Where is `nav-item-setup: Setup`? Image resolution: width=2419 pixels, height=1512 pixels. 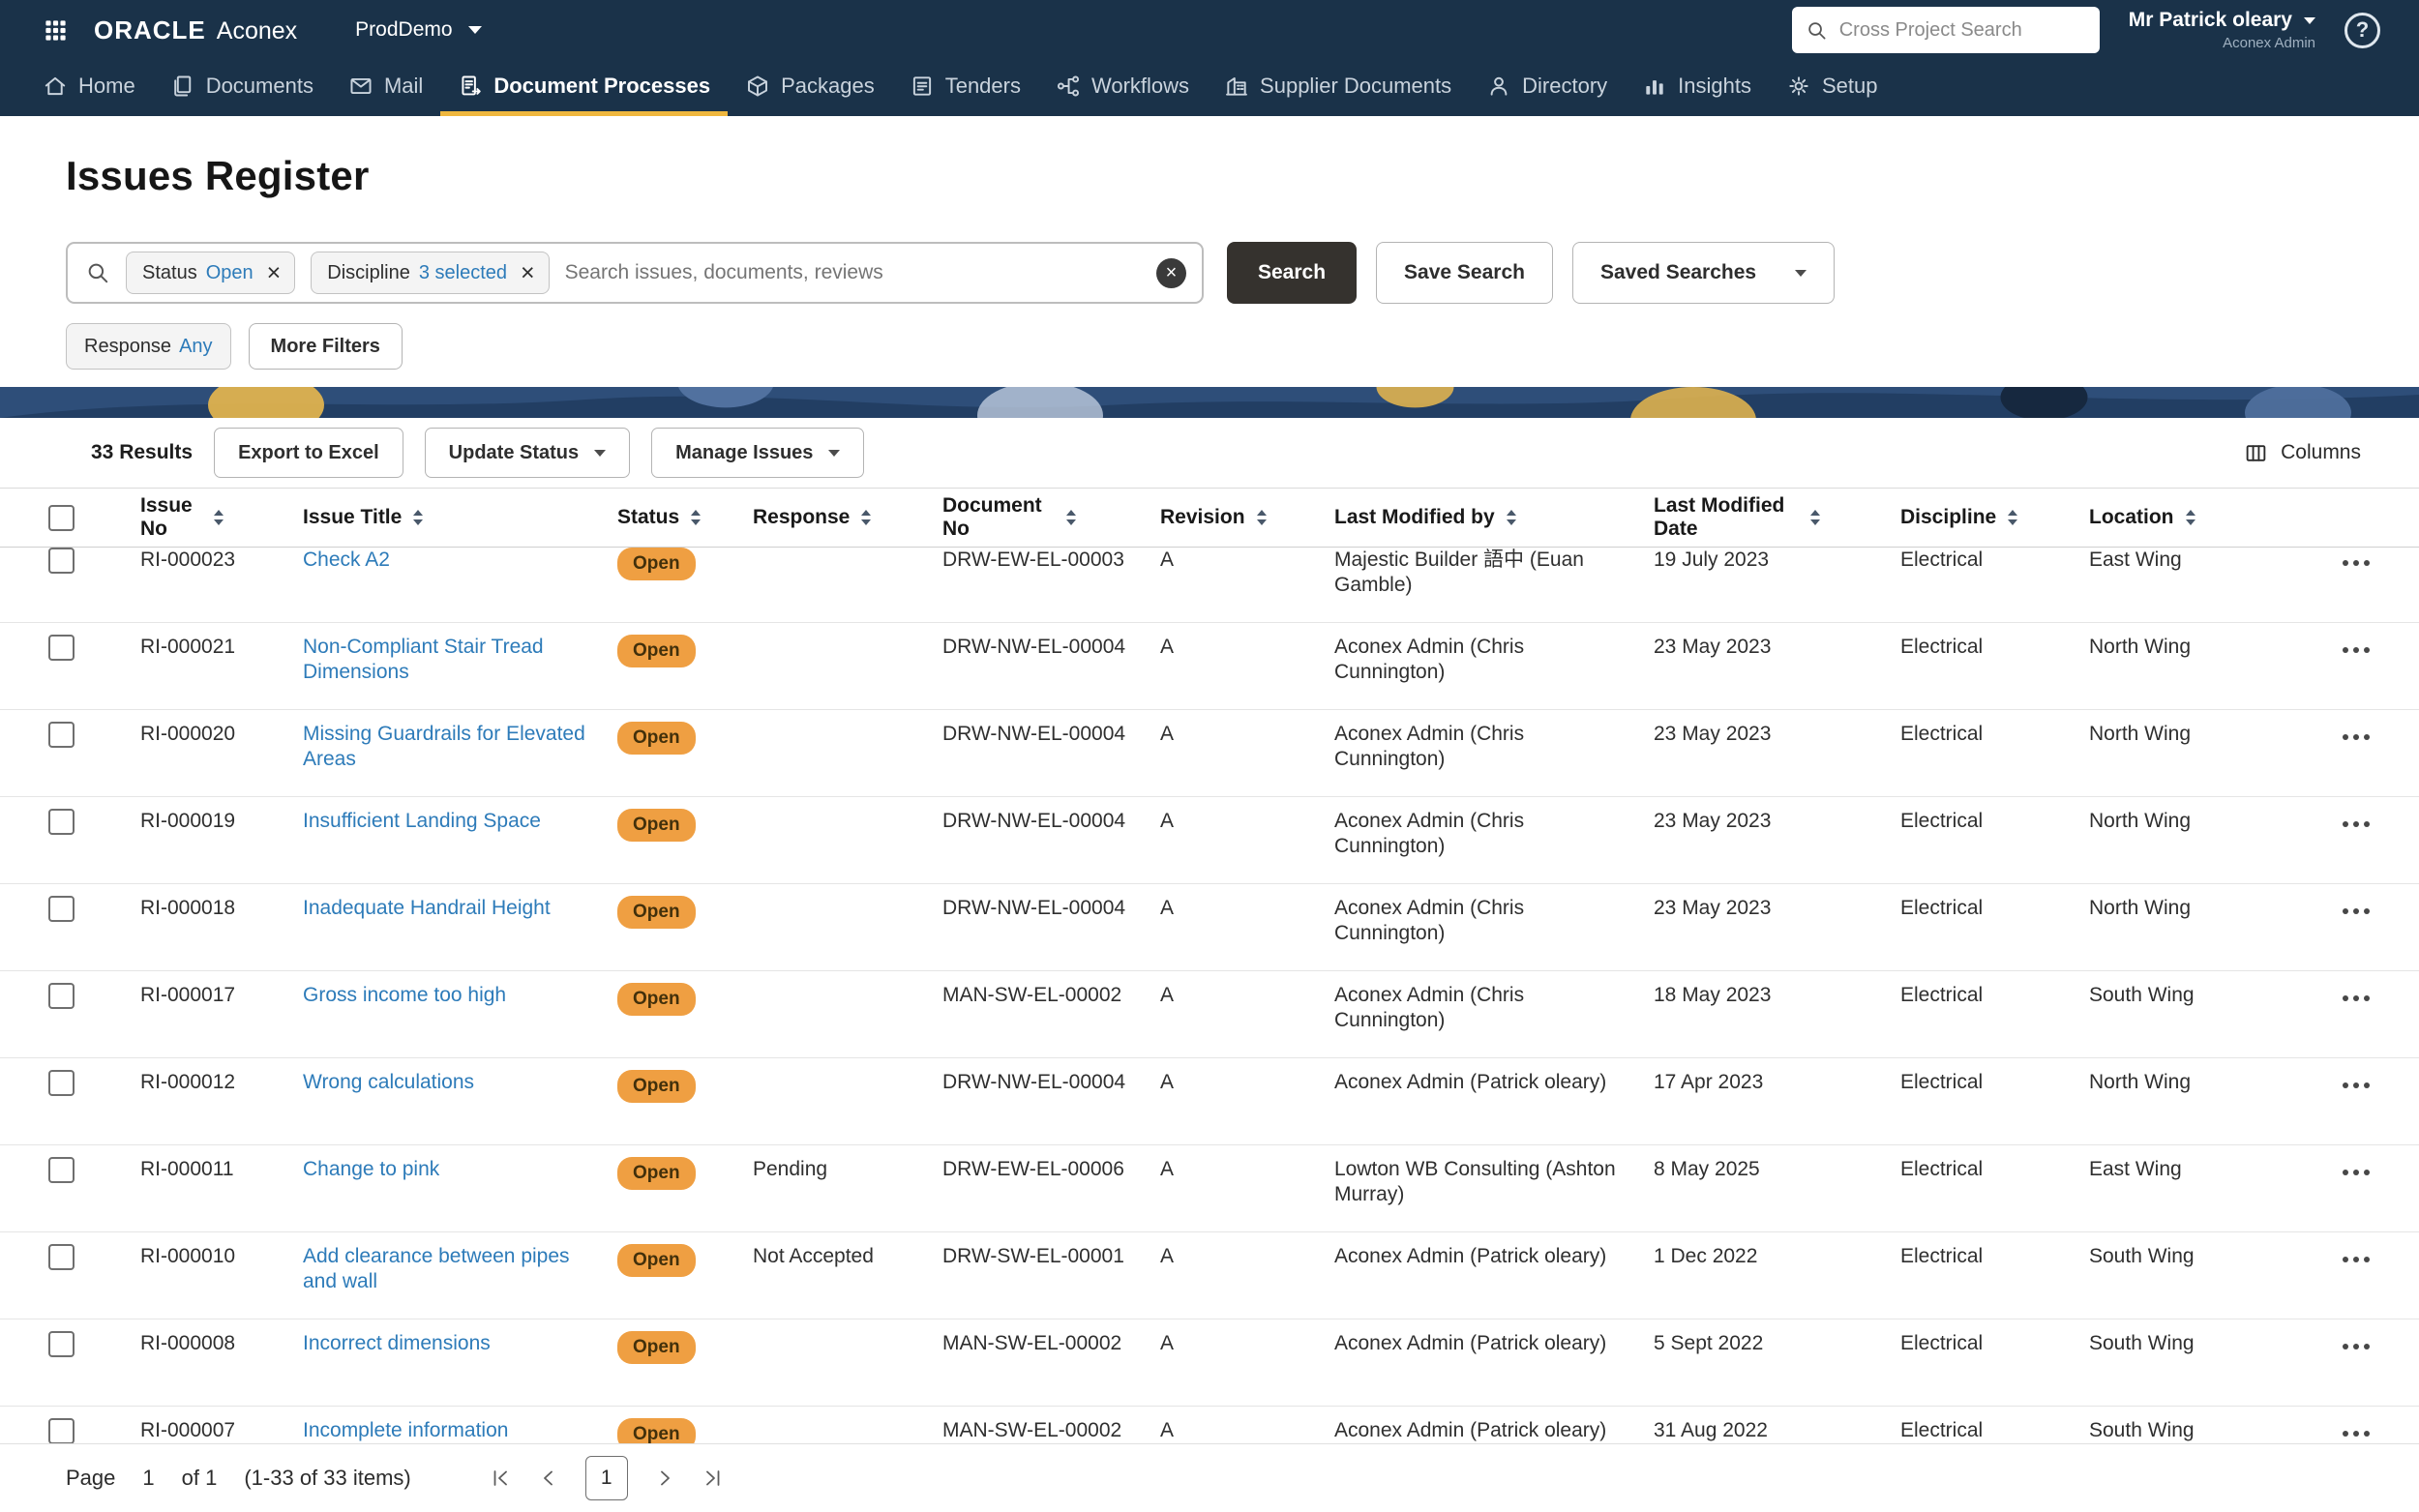 nav-item-setup: Setup is located at coordinates (1833, 88).